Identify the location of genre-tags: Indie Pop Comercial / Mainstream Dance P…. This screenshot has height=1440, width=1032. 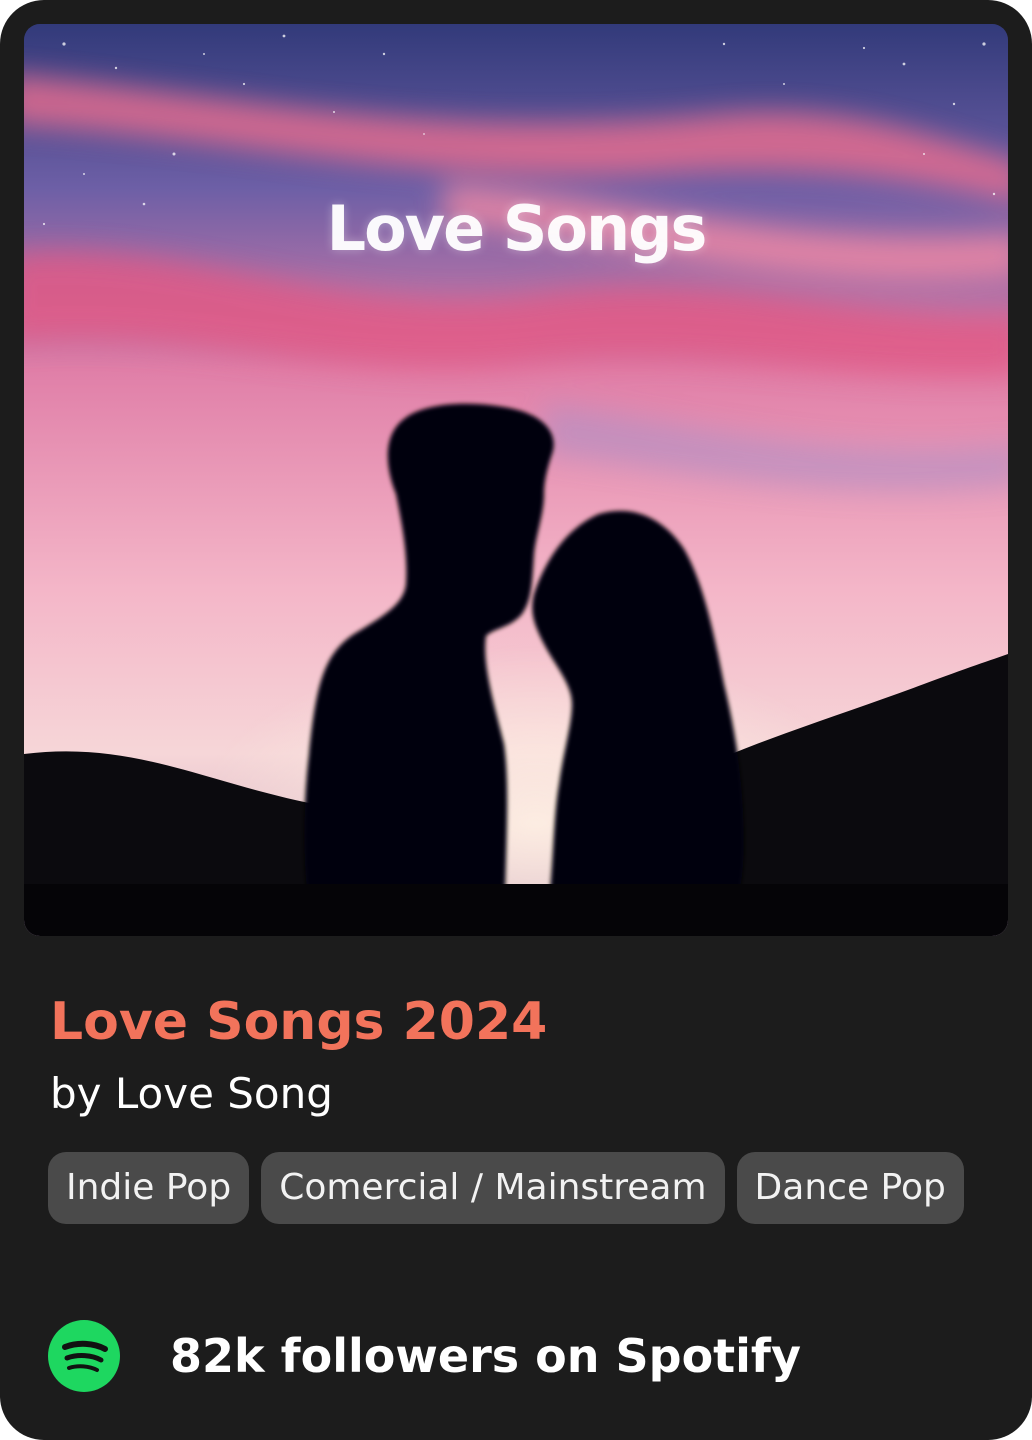
(506, 1188).